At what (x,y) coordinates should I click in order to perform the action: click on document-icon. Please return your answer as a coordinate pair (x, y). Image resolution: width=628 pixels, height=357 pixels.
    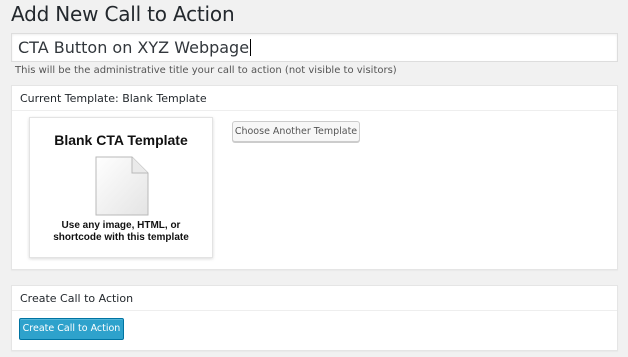
    Looking at the image, I should click on (122, 186).